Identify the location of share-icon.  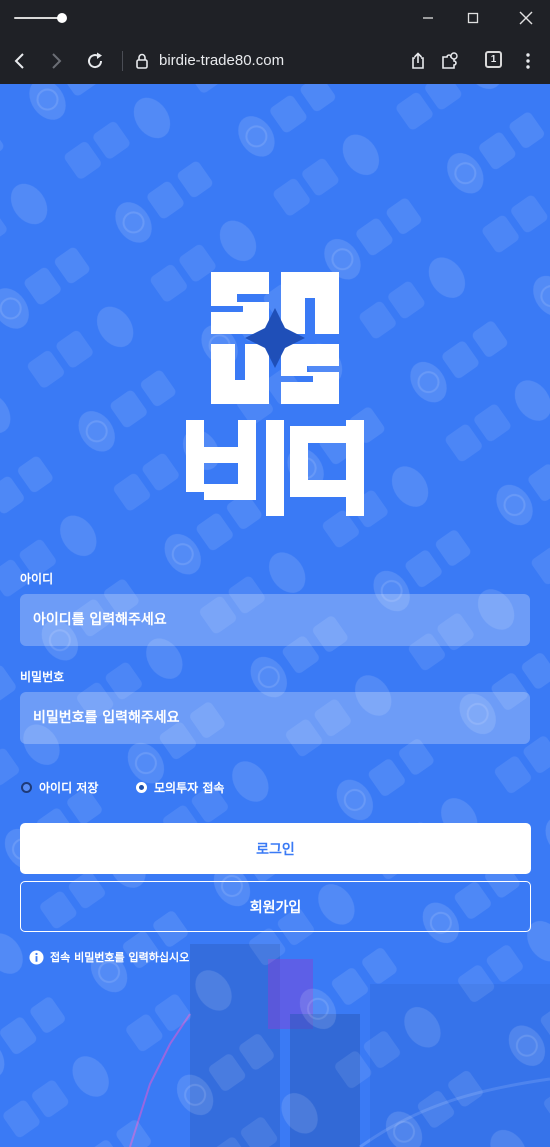
(418, 60).